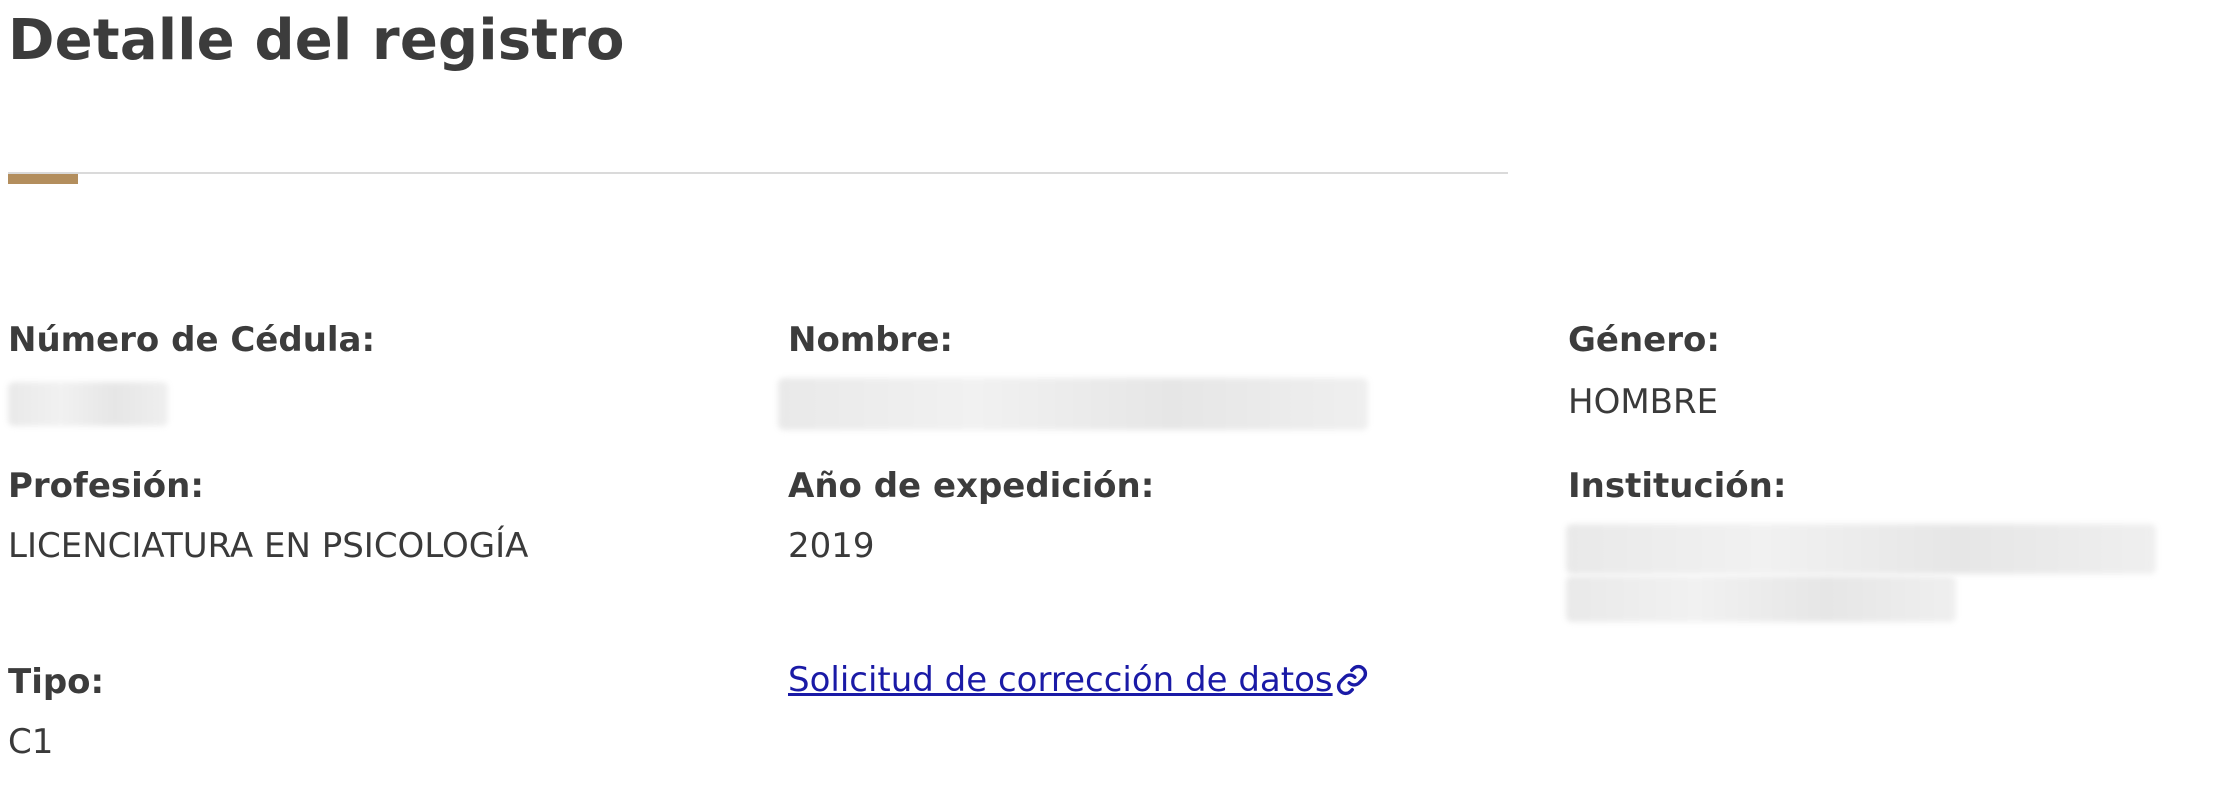  Describe the element at coordinates (43, 179) in the screenshot. I see `title-divider-accent` at that location.